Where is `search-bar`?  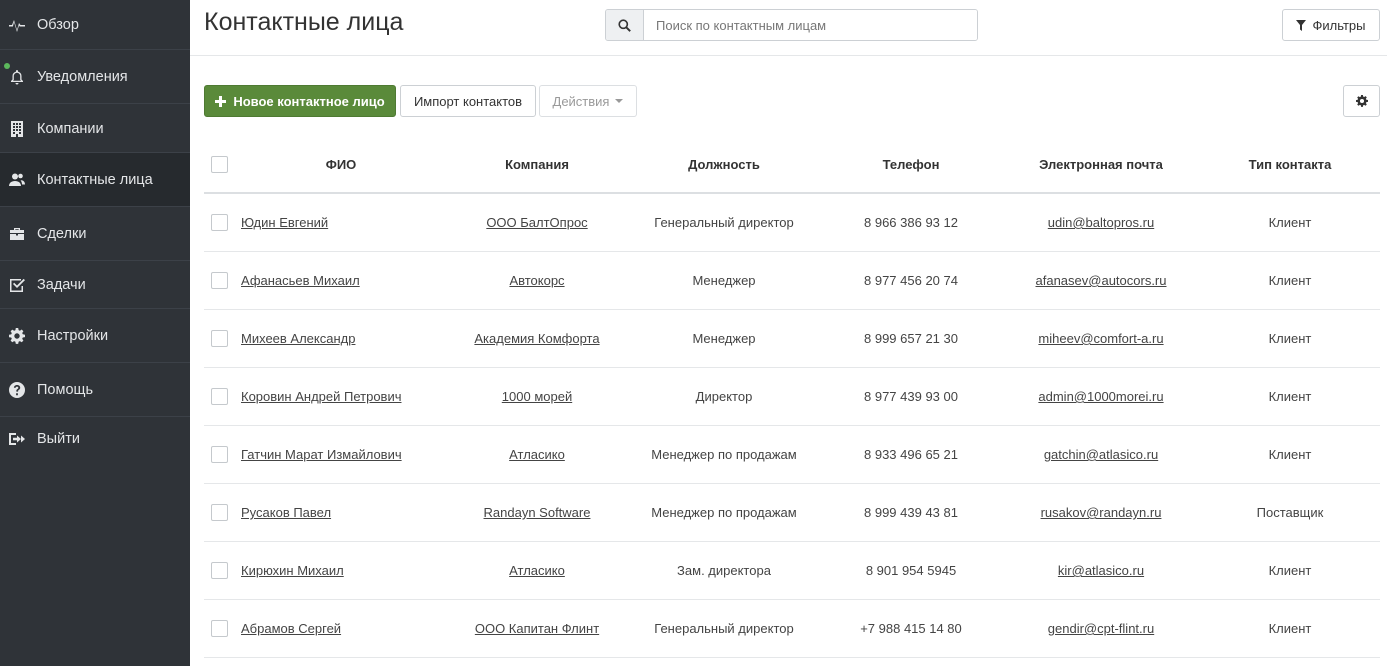
search-bar is located at coordinates (791, 25).